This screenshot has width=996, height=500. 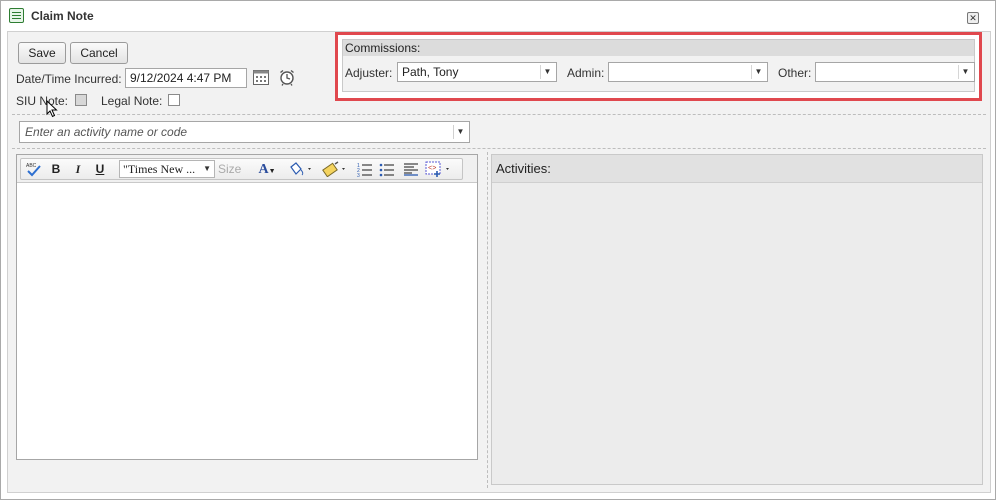 I want to click on insert-snippet-icon: <>, so click(x=440, y=169).